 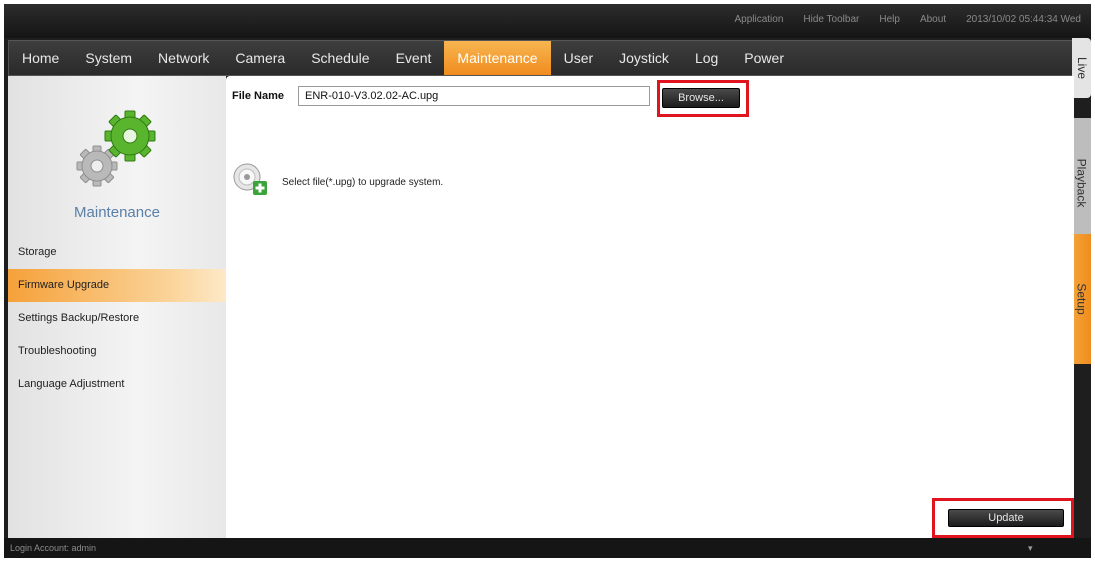 I want to click on sidebar-item-troubleshooting: Troubleshooting, so click(x=117, y=351).